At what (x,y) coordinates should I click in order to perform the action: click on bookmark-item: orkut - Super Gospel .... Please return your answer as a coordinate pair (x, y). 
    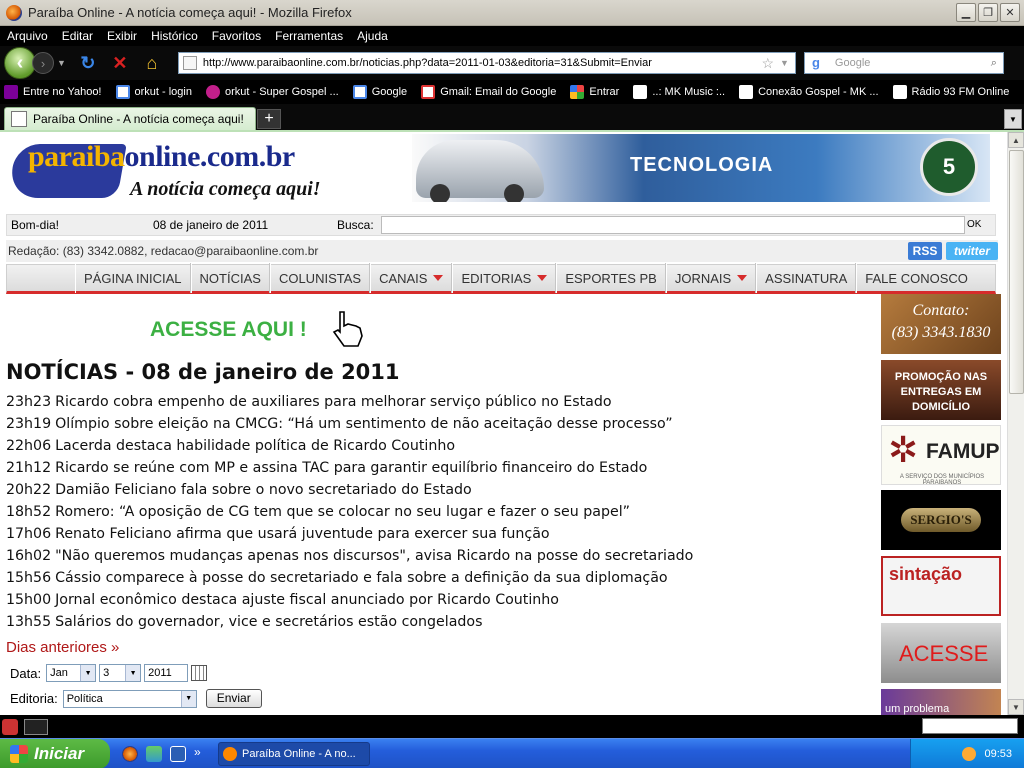
    Looking at the image, I should click on (270, 92).